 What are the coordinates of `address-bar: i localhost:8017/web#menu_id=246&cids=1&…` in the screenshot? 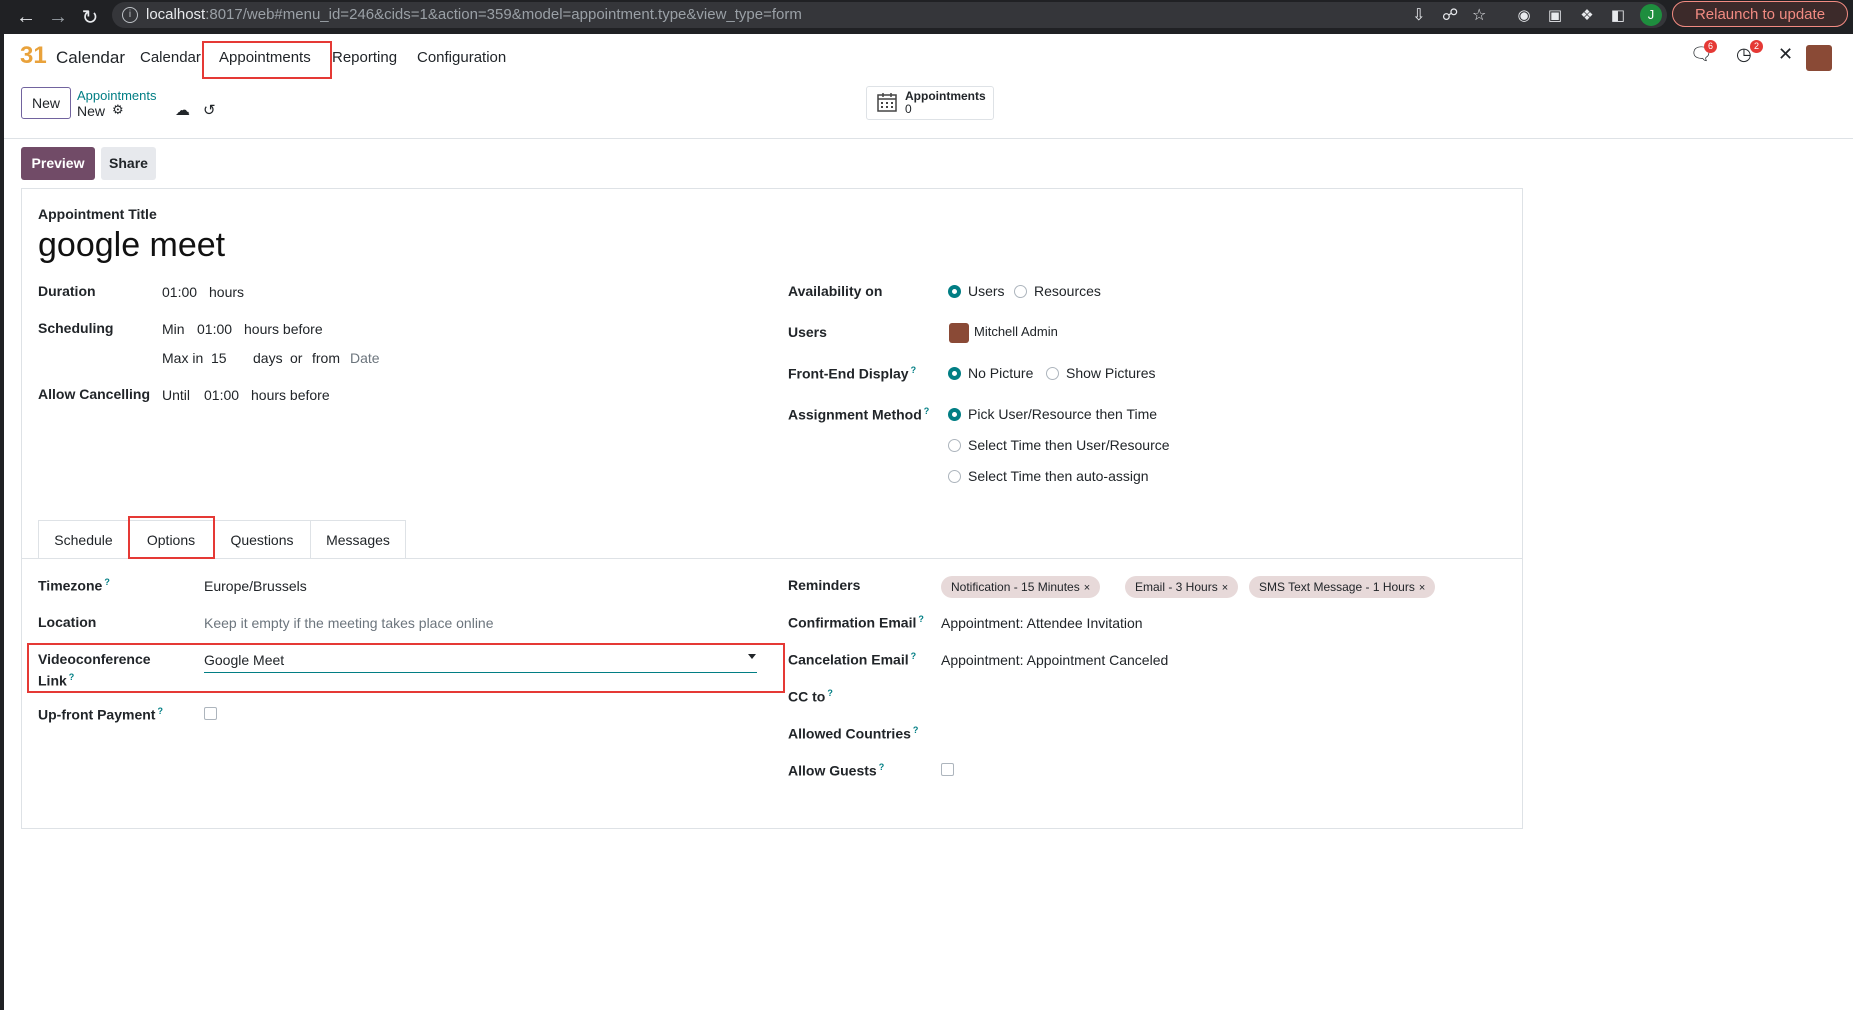 It's located at (889, 15).